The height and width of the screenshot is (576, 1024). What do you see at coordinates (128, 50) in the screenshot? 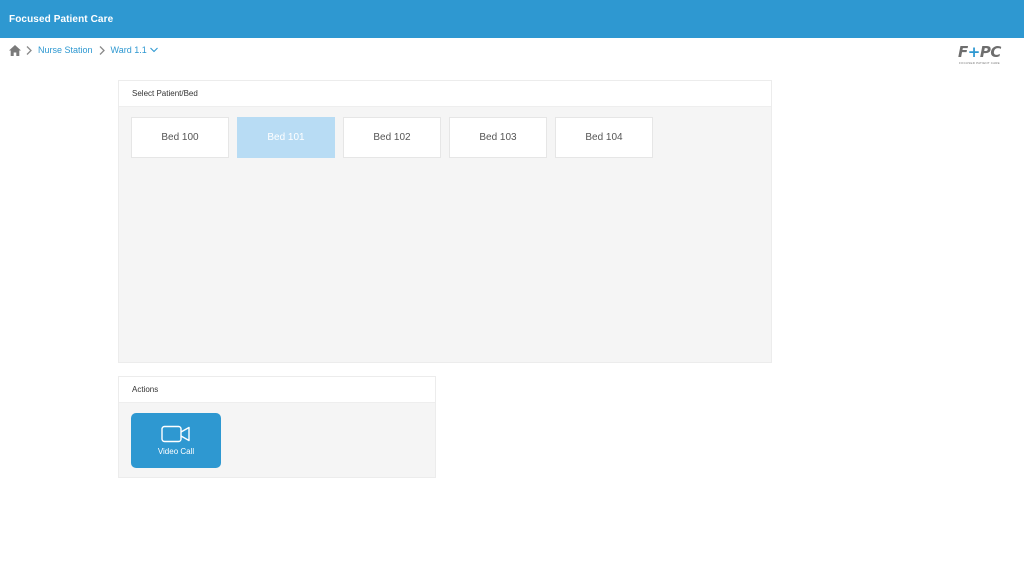
I see `ward-selector-label: Ward 1.1` at bounding box center [128, 50].